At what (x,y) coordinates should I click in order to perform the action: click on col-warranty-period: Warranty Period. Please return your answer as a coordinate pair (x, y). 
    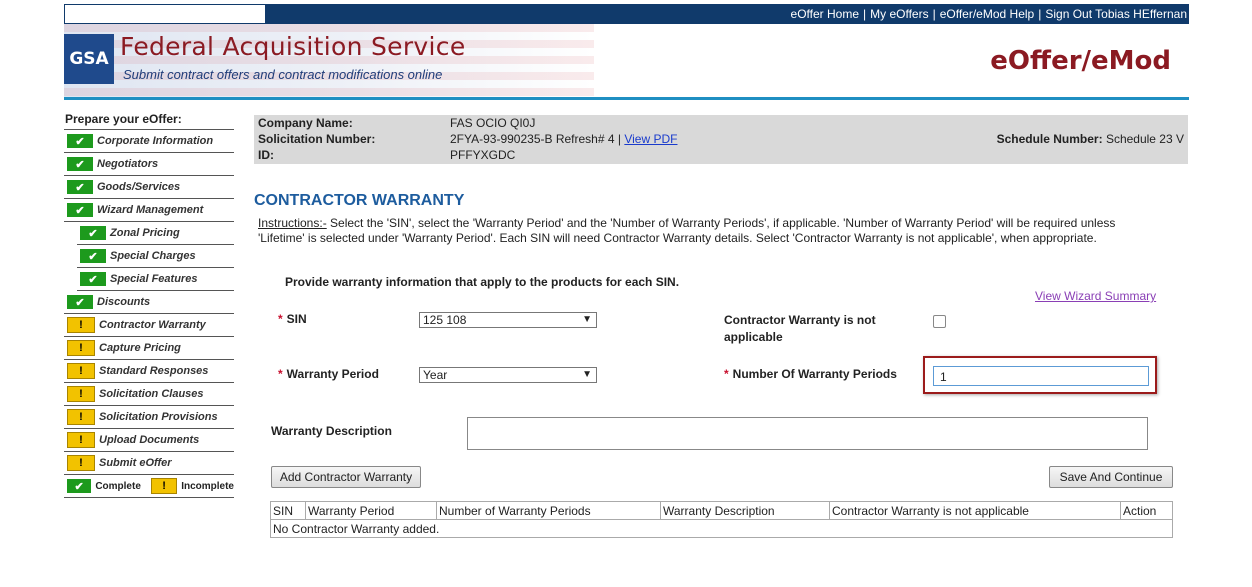
    Looking at the image, I should click on (371, 510).